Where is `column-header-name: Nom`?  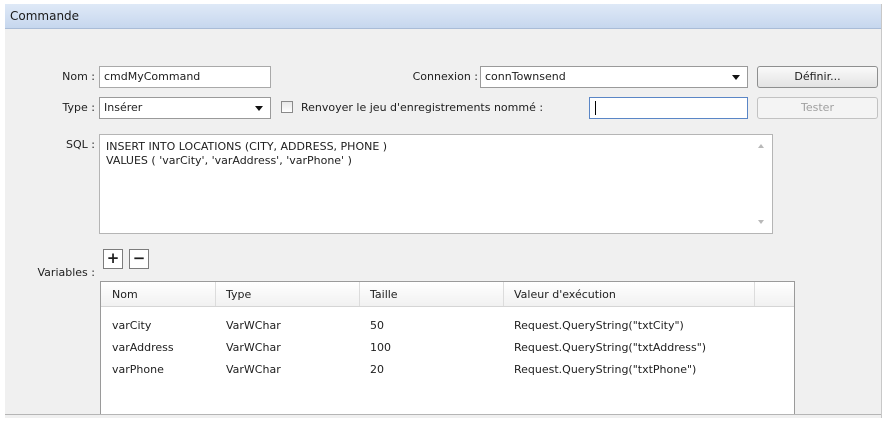 column-header-name: Nom is located at coordinates (125, 294).